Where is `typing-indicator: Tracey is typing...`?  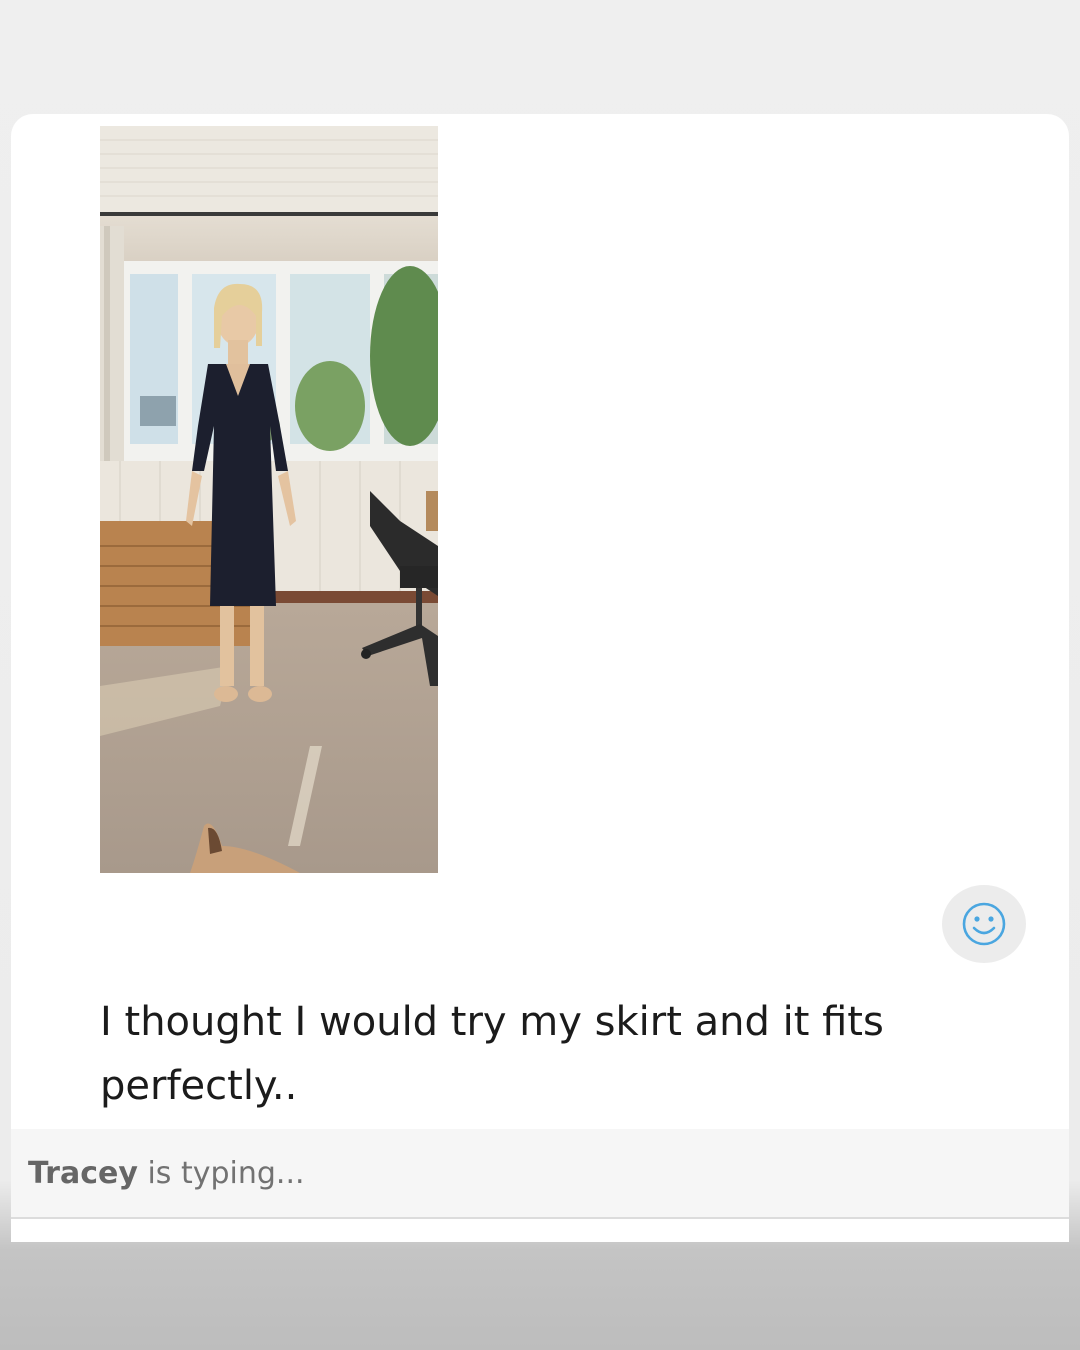
typing-indicator: Tracey is typing... is located at coordinates (166, 1173).